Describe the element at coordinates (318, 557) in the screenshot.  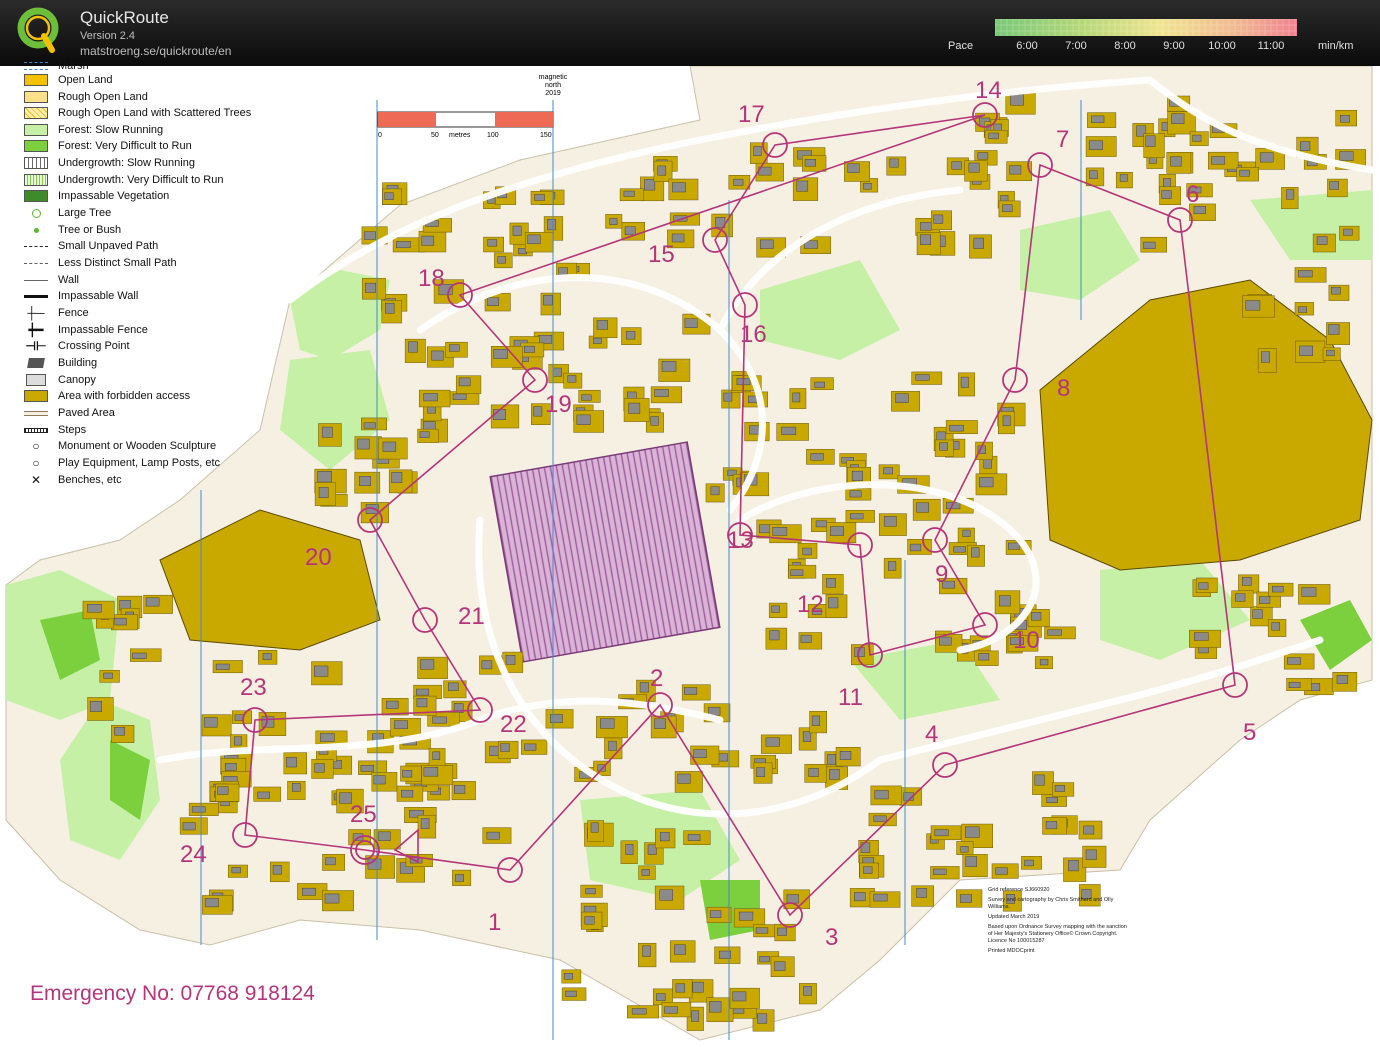
I see `control-number: 20` at that location.